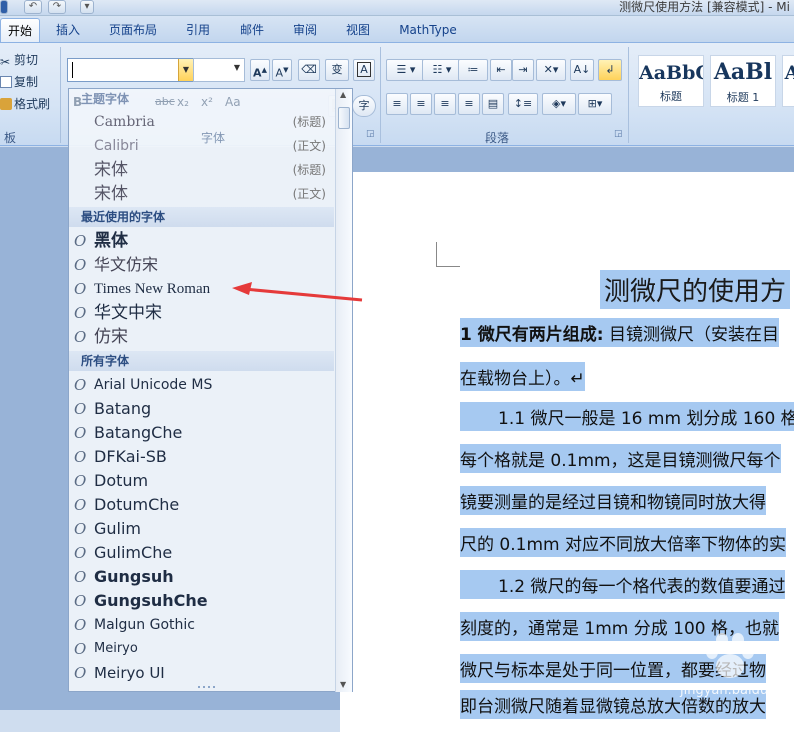 The height and width of the screenshot is (732, 794). I want to click on font-item-gulim: O Gulim, so click(201, 529).